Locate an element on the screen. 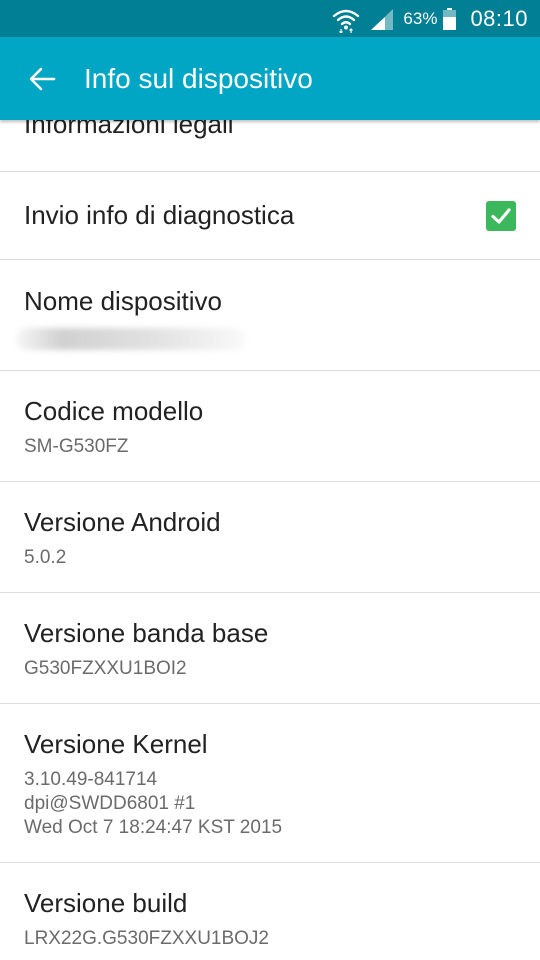  setting-value: 5.0.2 is located at coordinates (45, 557).